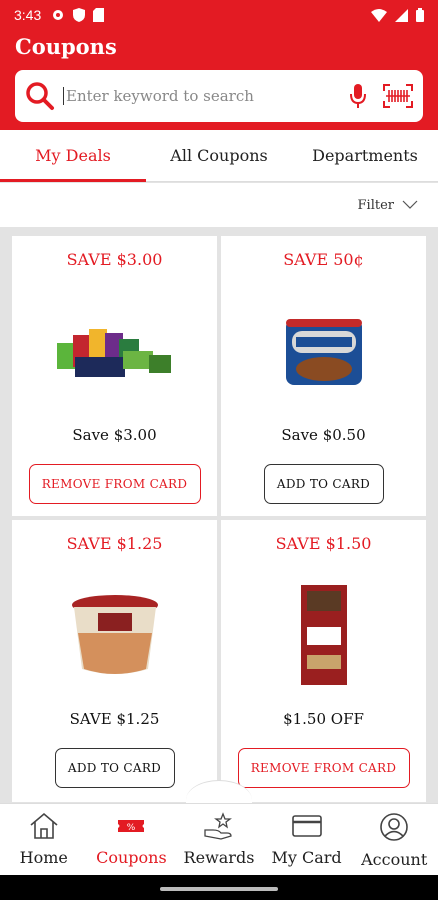 The image size is (438, 900). Describe the element at coordinates (365, 155) in the screenshot. I see `tab-departments: Departments` at that location.